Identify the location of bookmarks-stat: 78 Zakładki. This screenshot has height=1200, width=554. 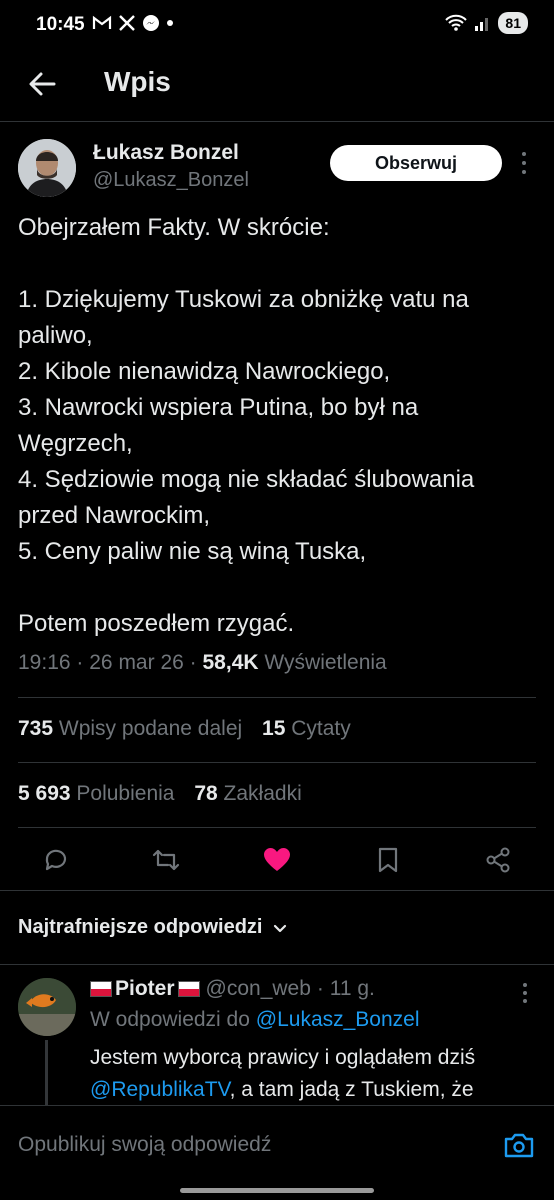
(247, 793).